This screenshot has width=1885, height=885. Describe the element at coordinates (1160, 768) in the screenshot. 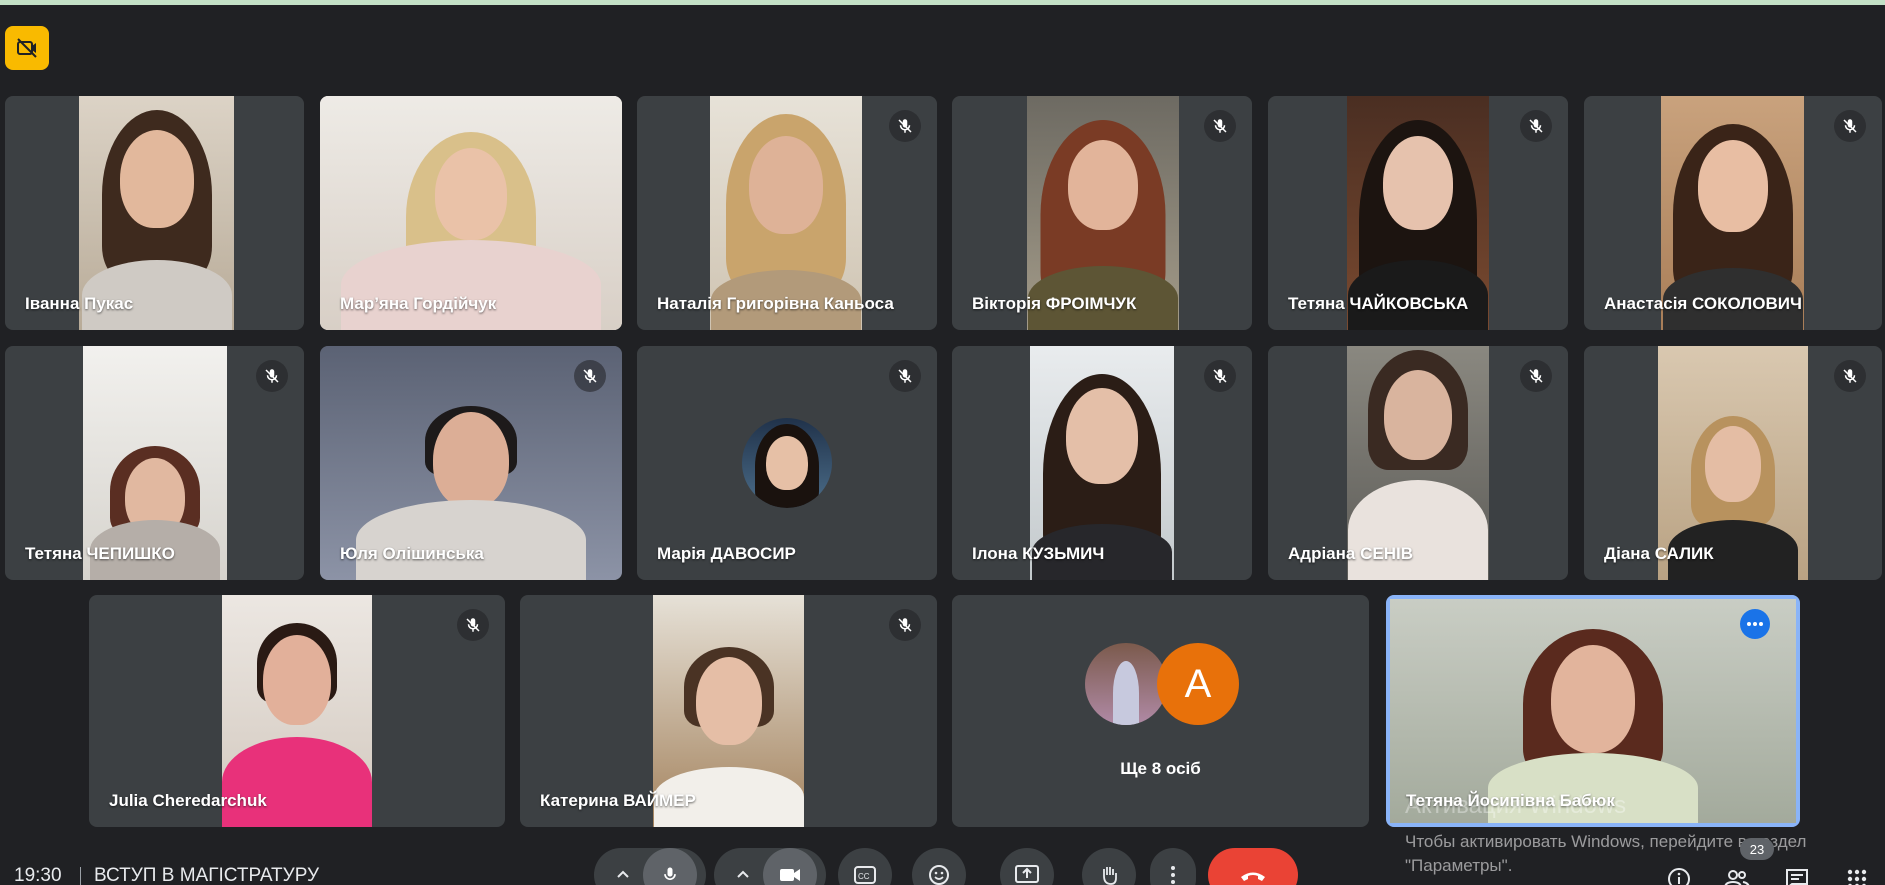

I see `others-count-label: Ще 8 осіб` at that location.